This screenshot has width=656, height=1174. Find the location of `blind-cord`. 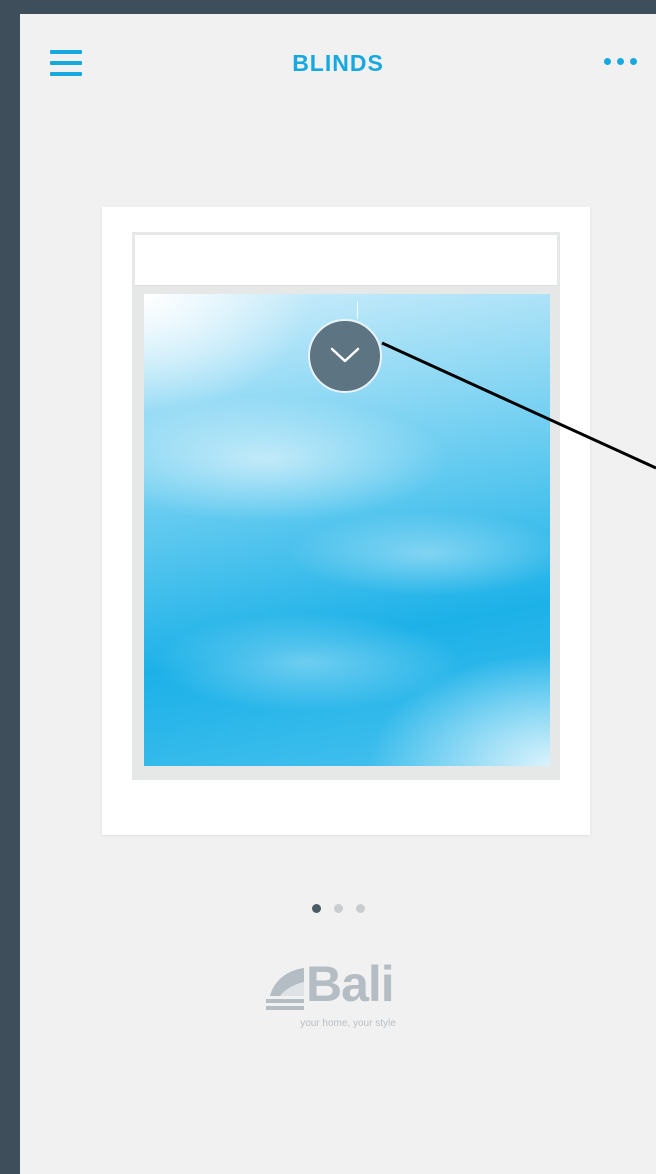

blind-cord is located at coordinates (357, 310).